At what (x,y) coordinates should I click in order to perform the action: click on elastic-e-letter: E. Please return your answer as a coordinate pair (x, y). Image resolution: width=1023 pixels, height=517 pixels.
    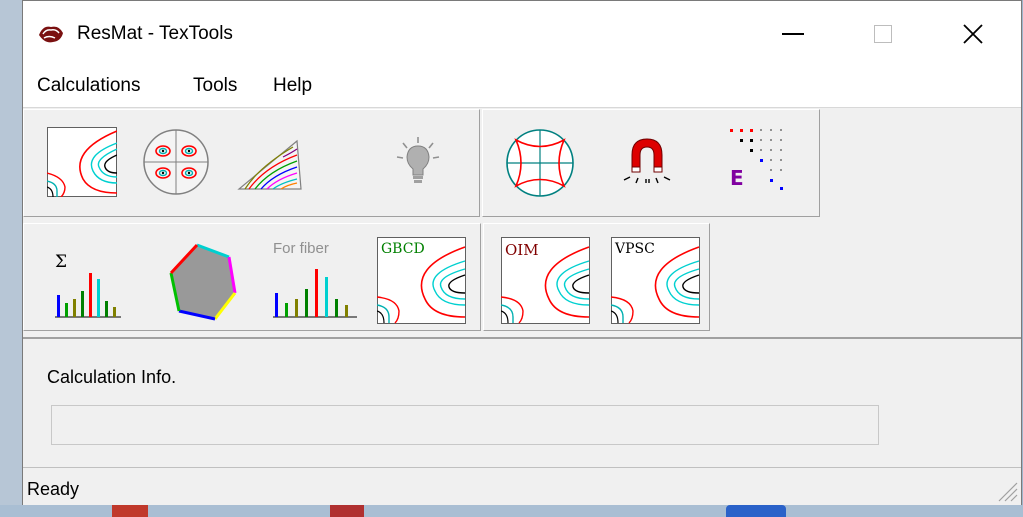
    Looking at the image, I should click on (737, 178).